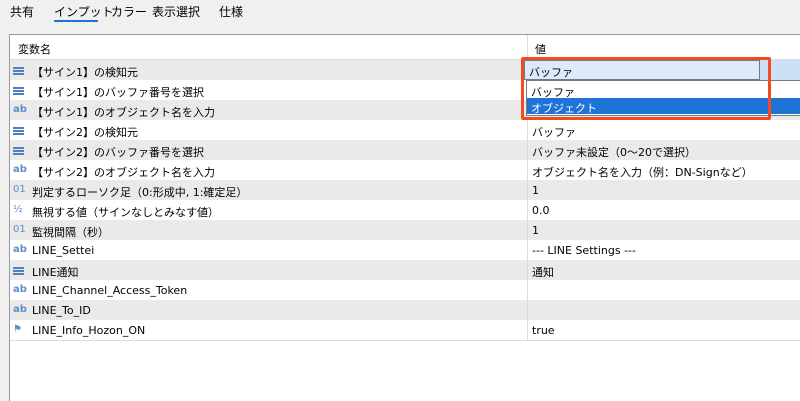 The height and width of the screenshot is (401, 800). I want to click on parameter-name: 【サイン2】のバッファ番号を選択, so click(118, 152).